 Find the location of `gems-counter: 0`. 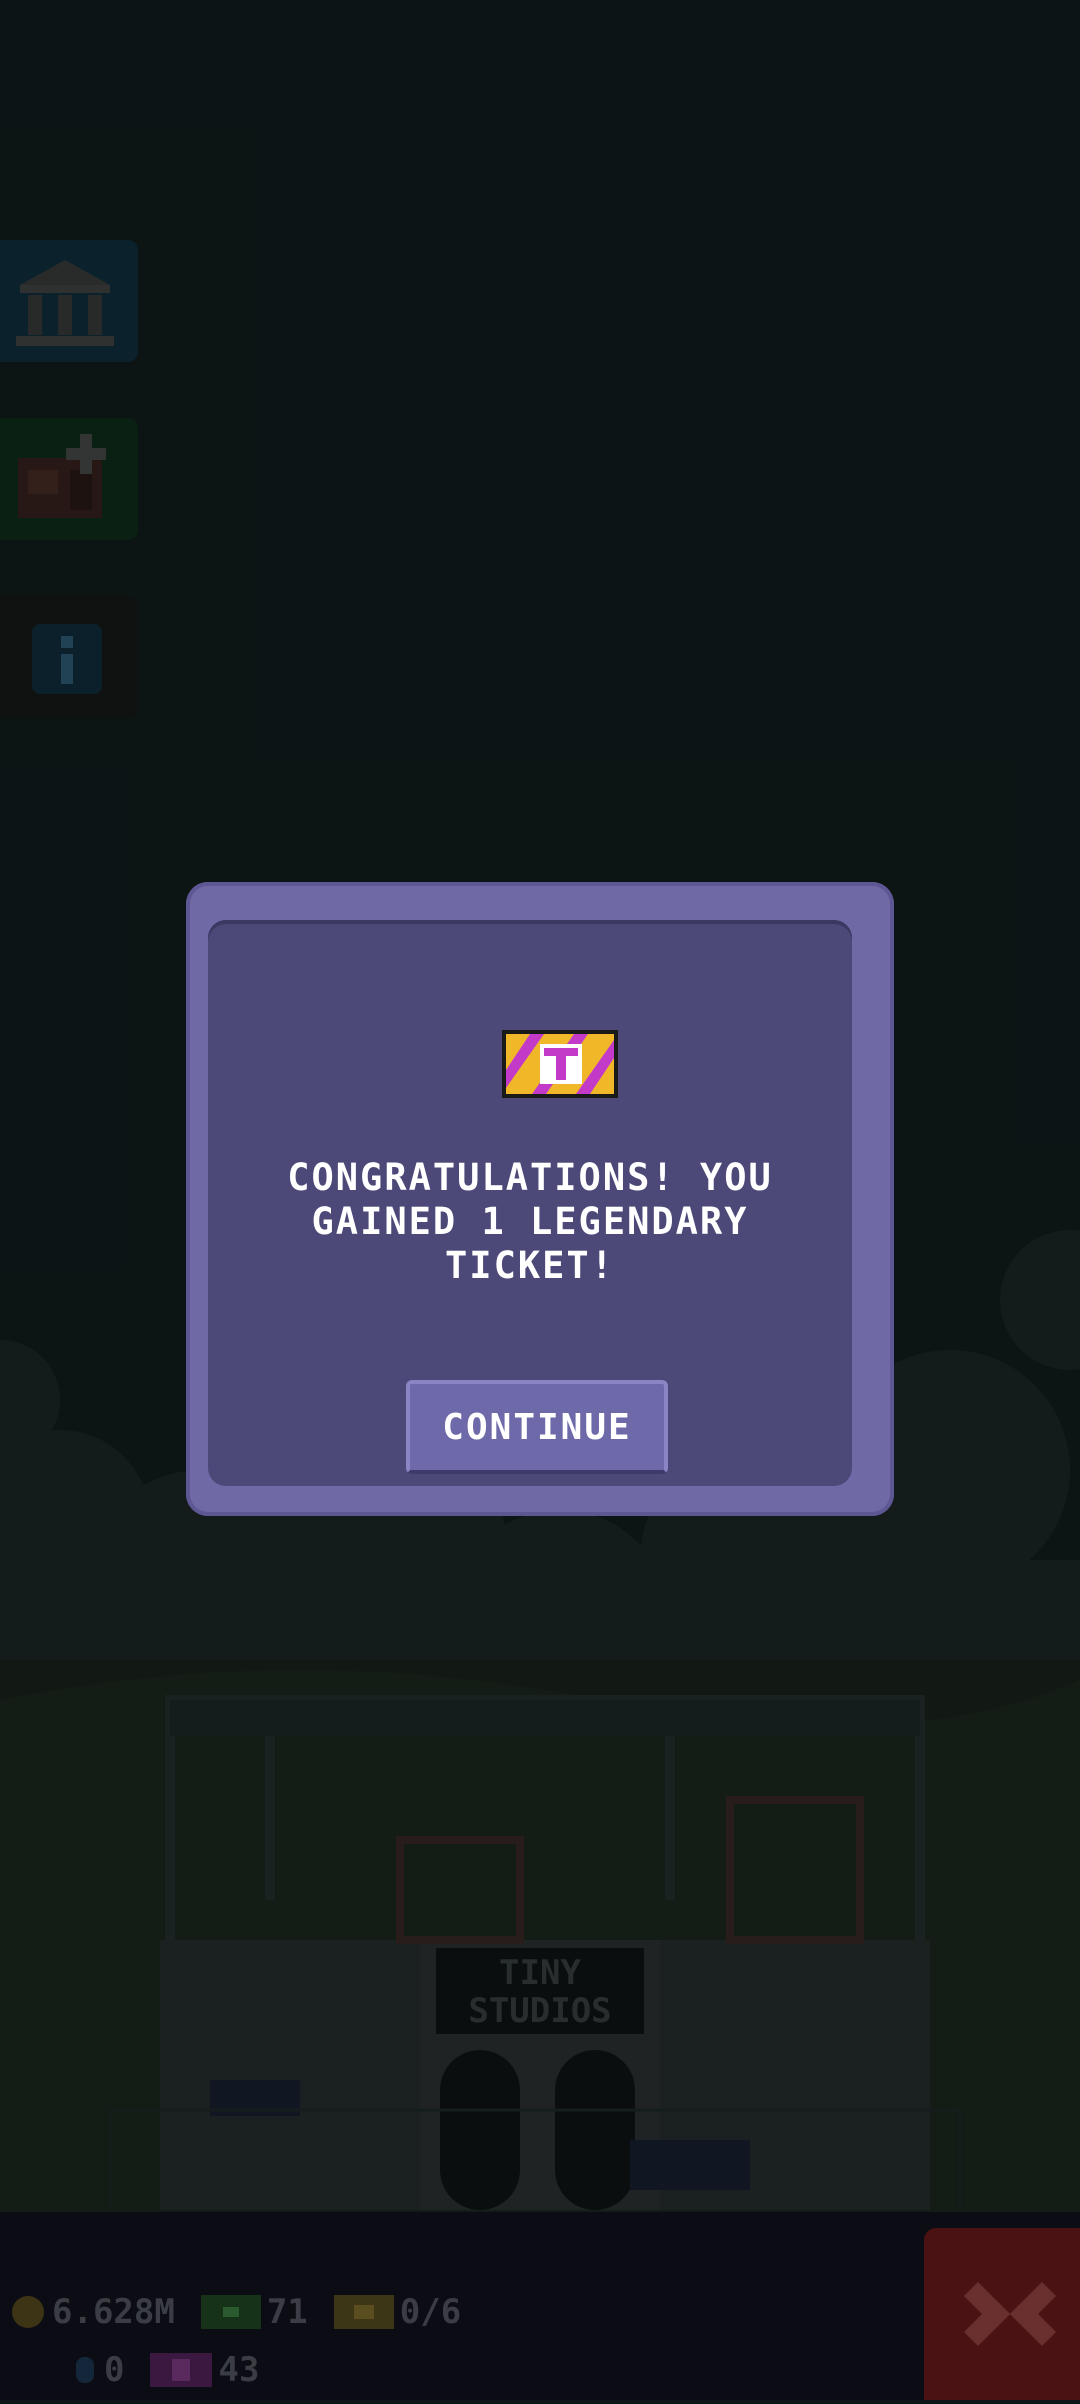

gems-counter: 0 is located at coordinates (98, 2370).